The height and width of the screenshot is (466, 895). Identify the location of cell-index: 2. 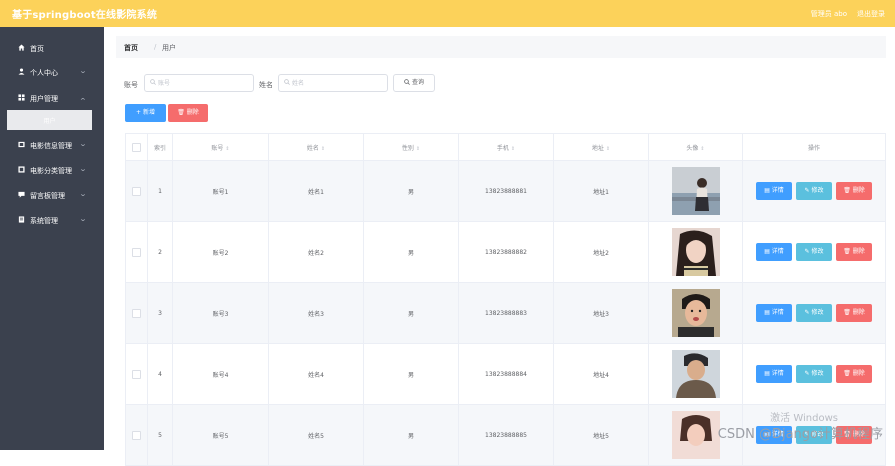
(160, 252).